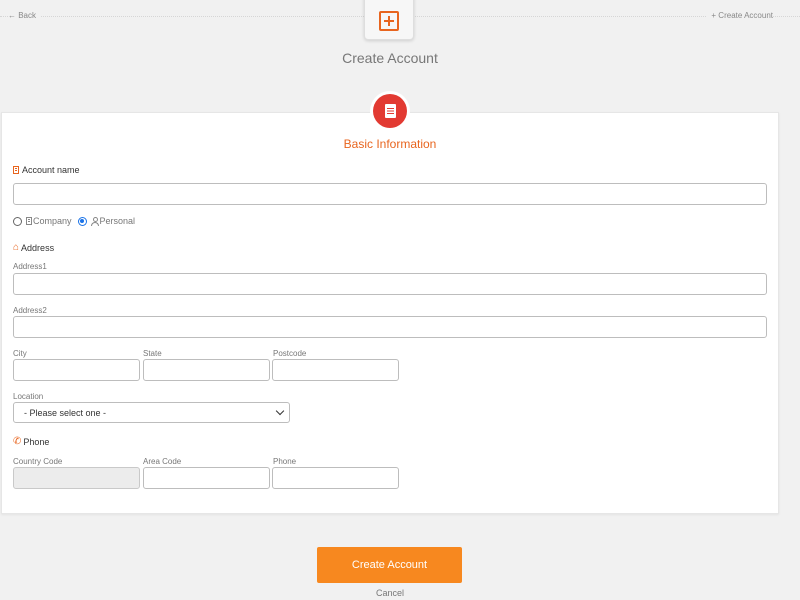  I want to click on area-code-input, so click(206, 478).